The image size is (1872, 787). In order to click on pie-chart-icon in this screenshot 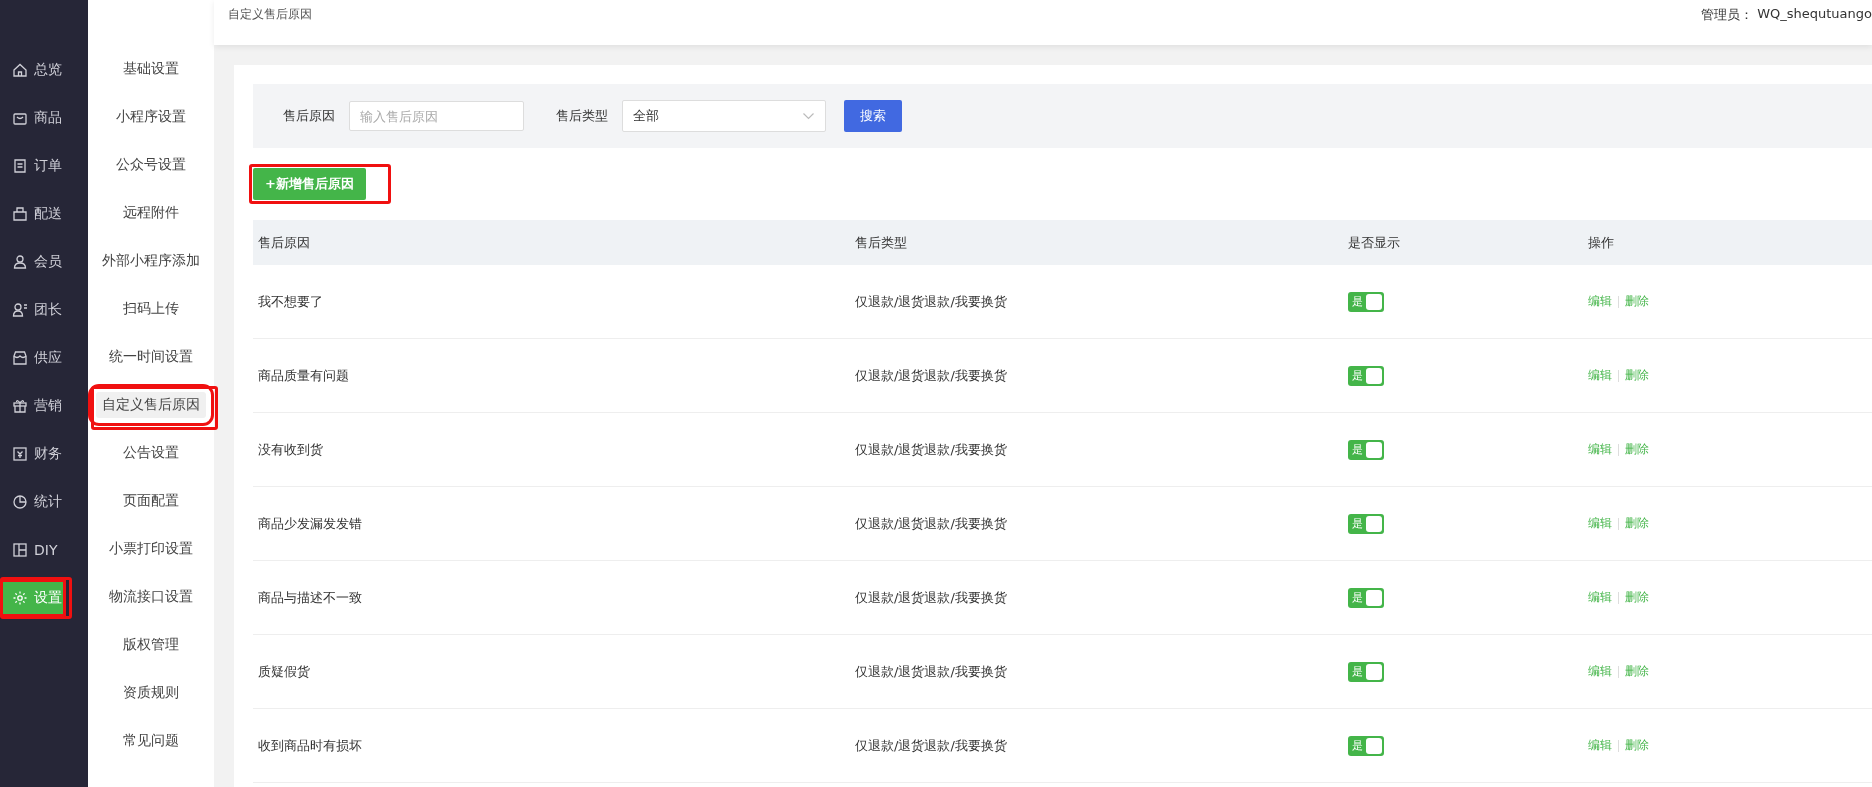, I will do `click(20, 502)`.